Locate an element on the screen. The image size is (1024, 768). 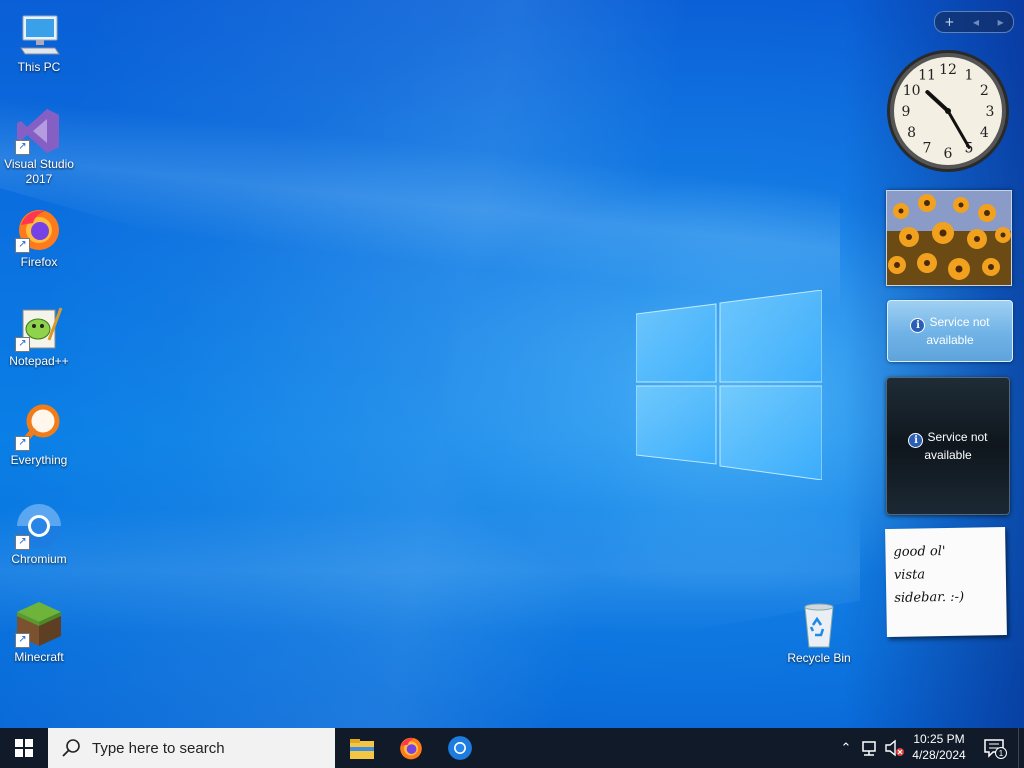
clock-number: 6 is located at coordinates (948, 154).